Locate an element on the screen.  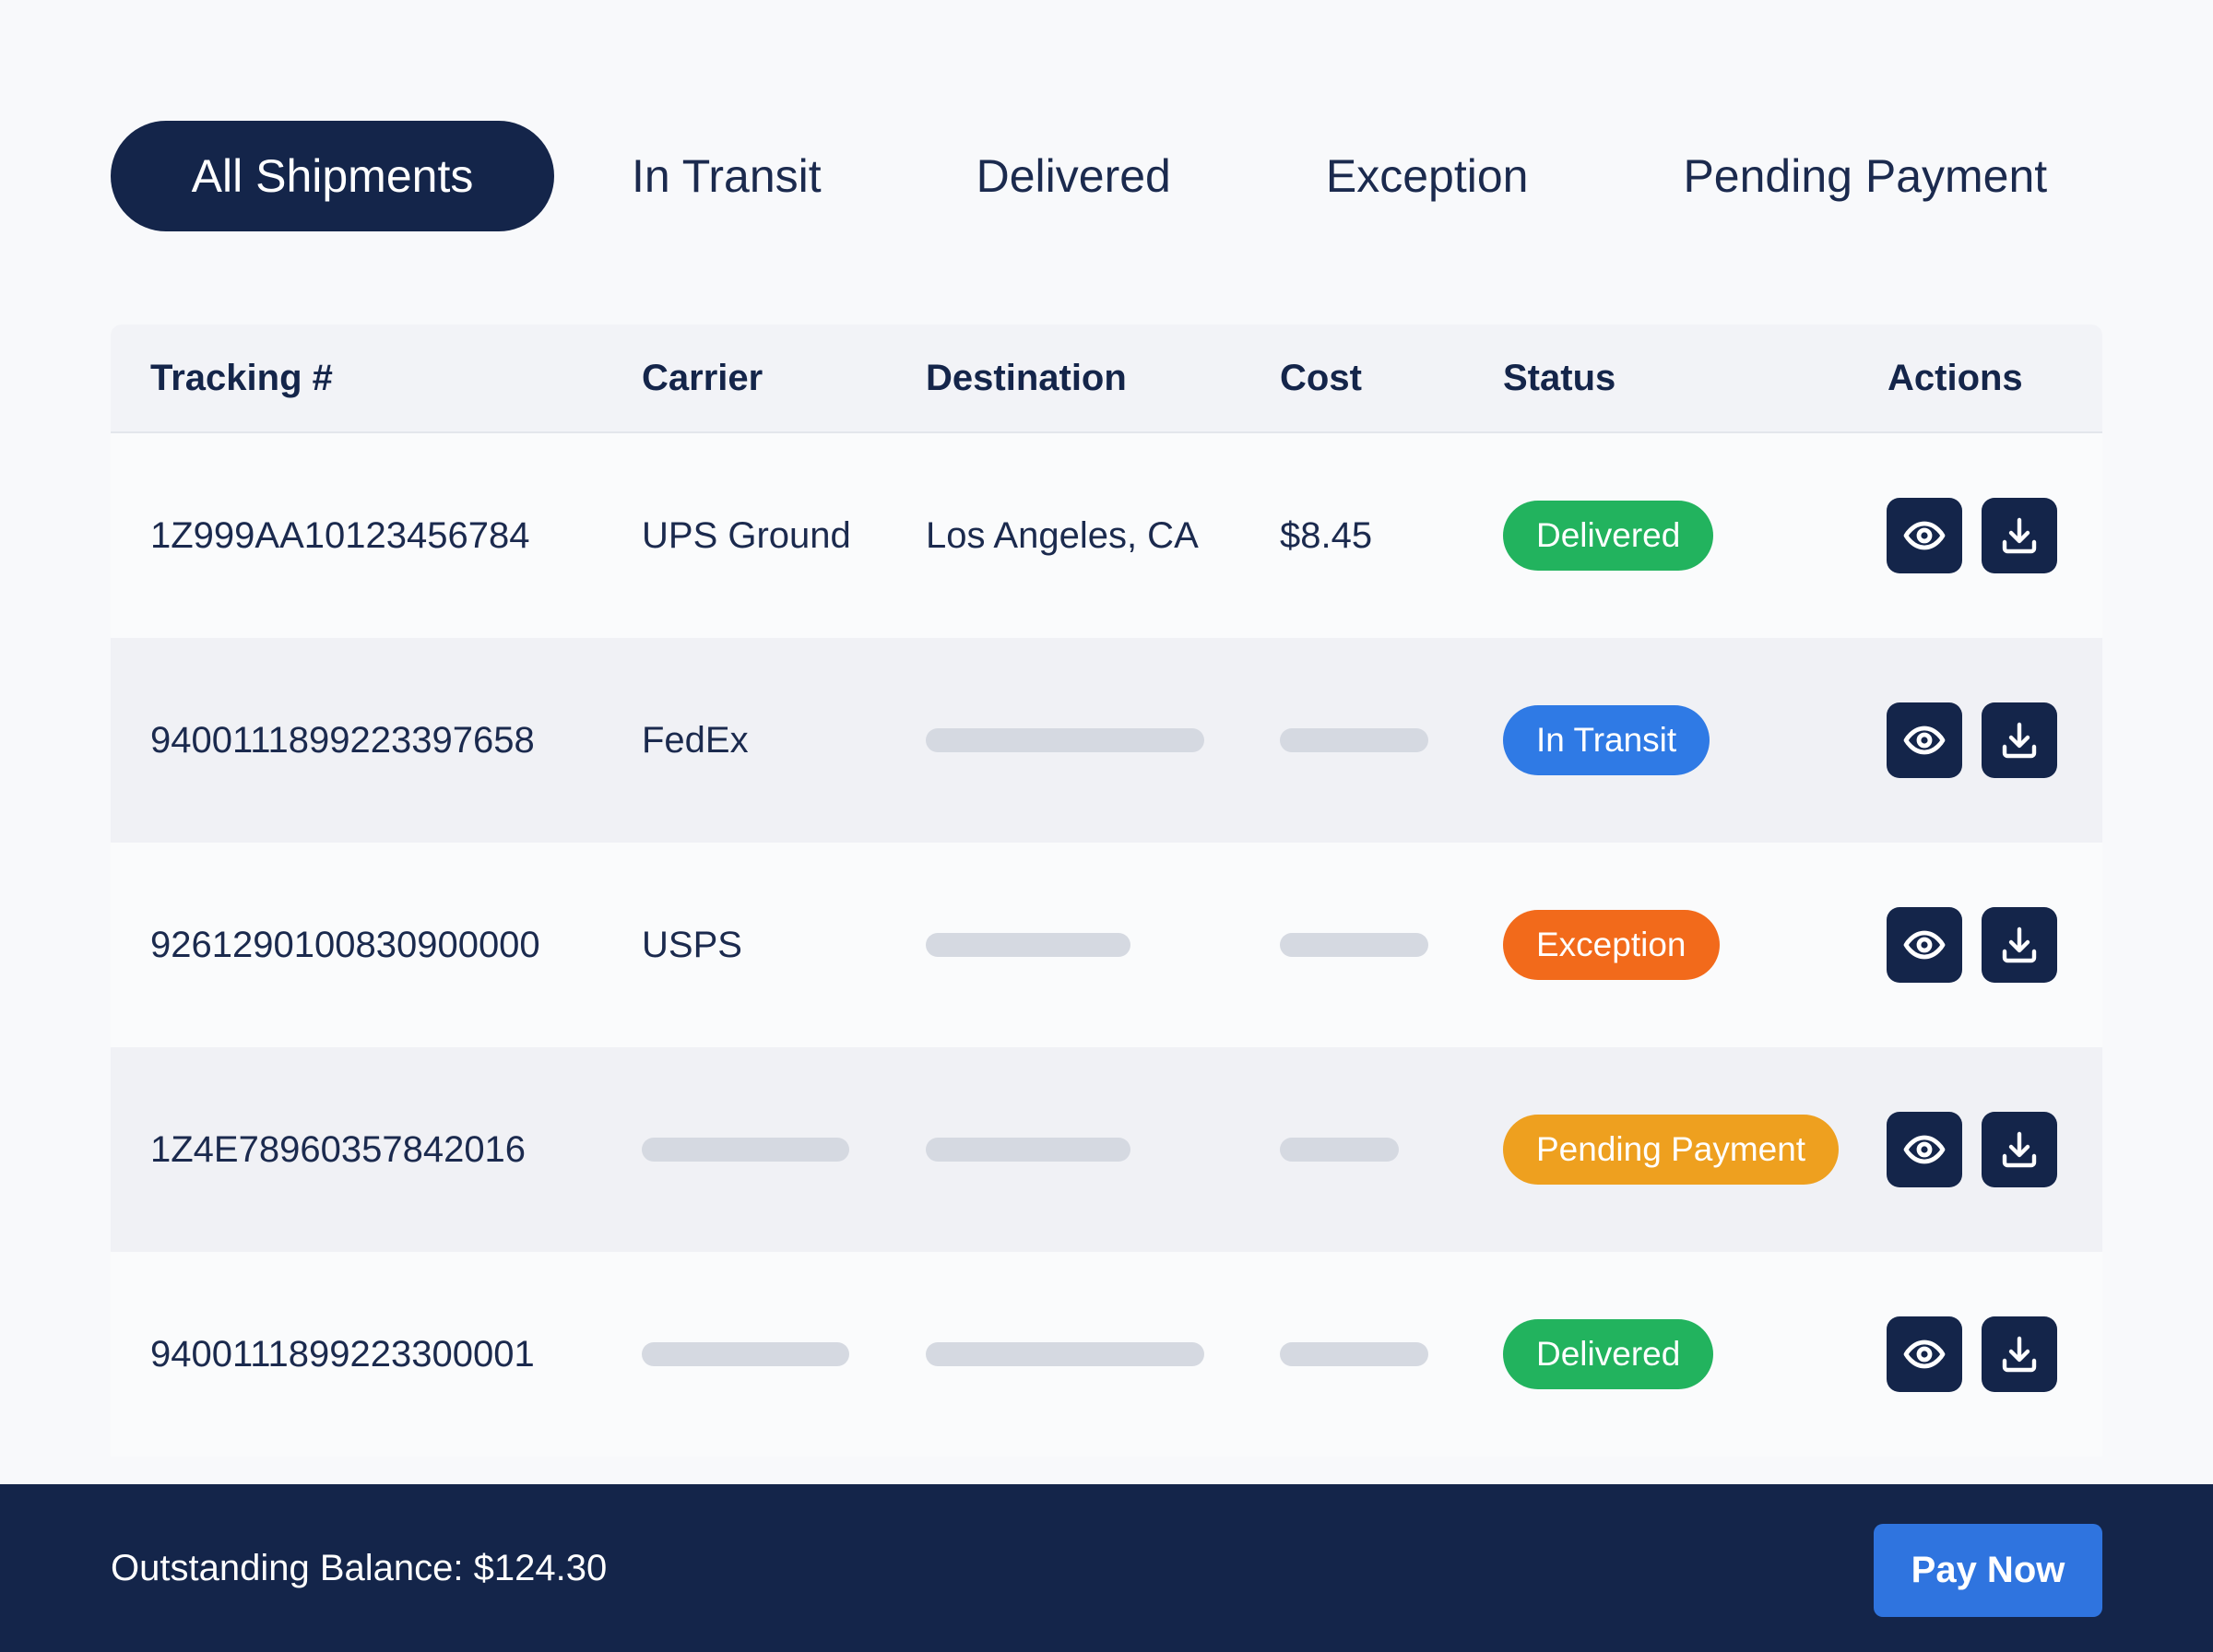
pay-now-button: Pay Now is located at coordinates (1988, 1570).